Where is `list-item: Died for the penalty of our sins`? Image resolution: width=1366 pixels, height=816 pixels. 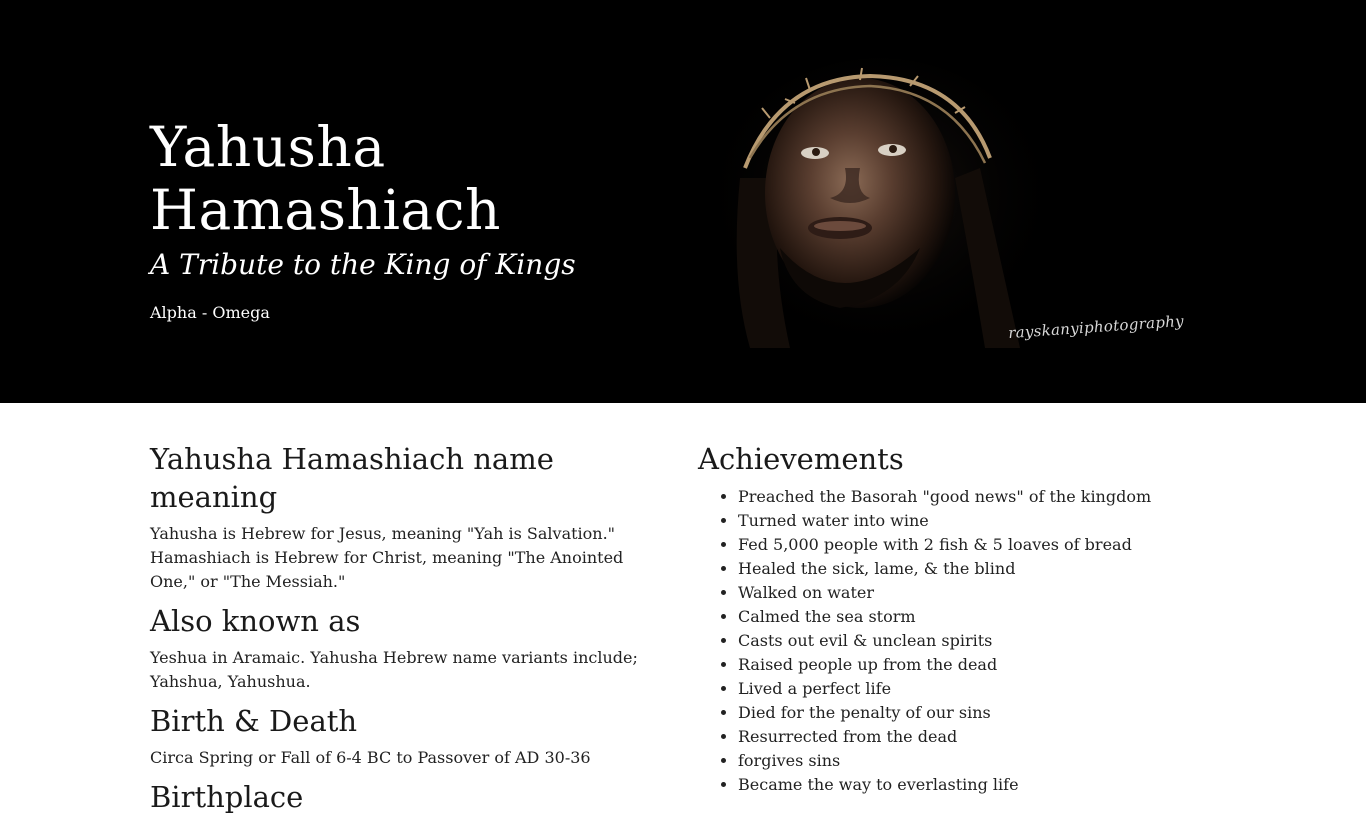
list-item: Died for the penalty of our sins is located at coordinates (978, 713).